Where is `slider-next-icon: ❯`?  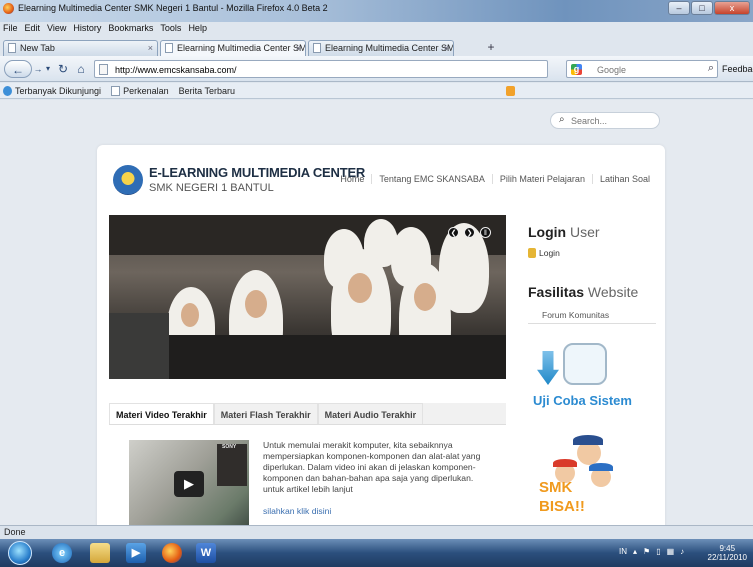 slider-next-icon: ❯ is located at coordinates (469, 232).